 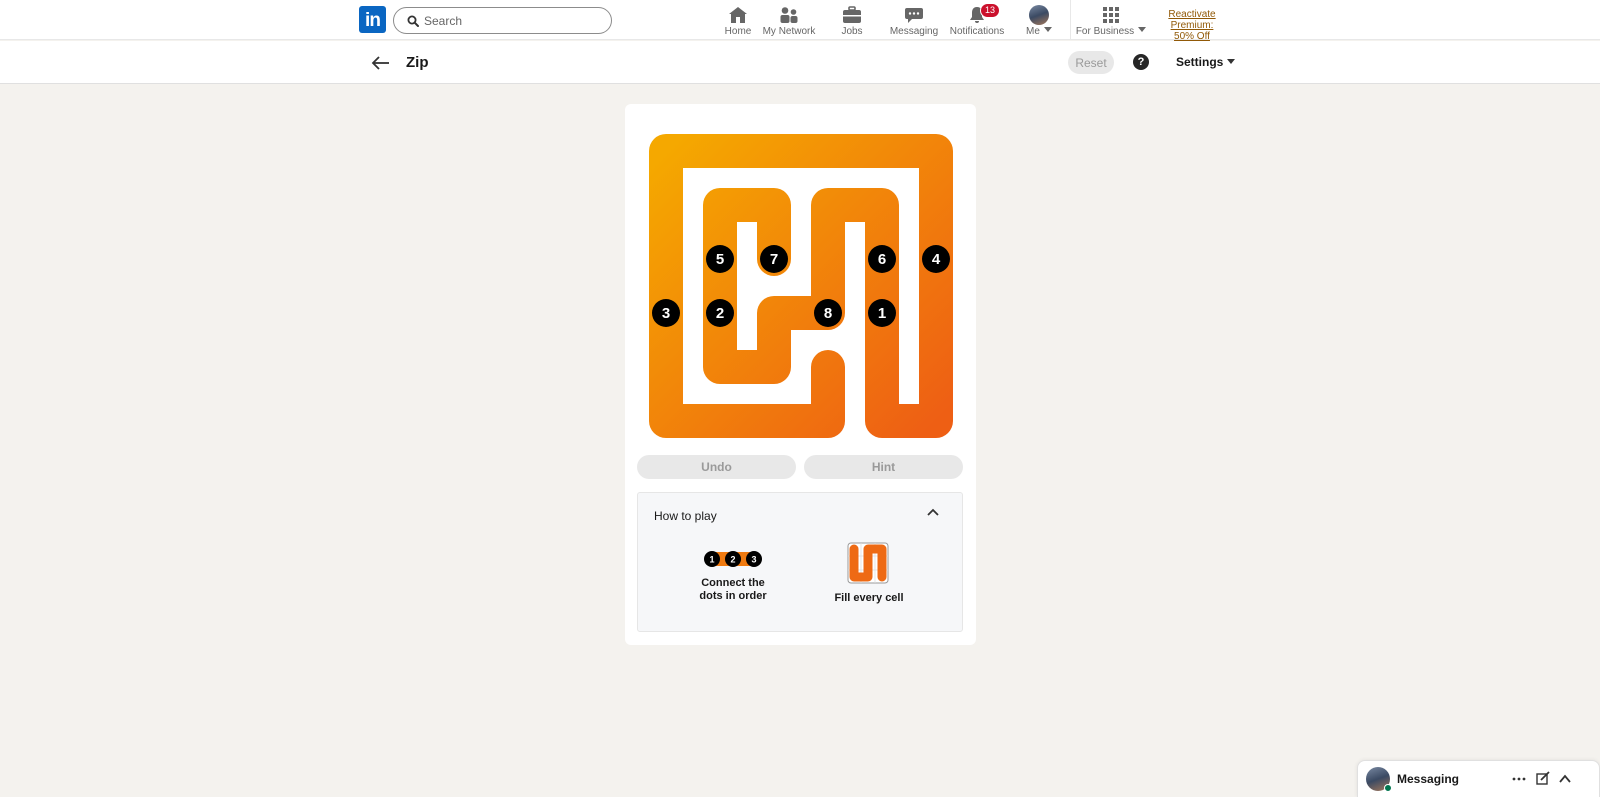 What do you see at coordinates (800, 62) in the screenshot?
I see `game-header: Zip Reset ? Settings` at bounding box center [800, 62].